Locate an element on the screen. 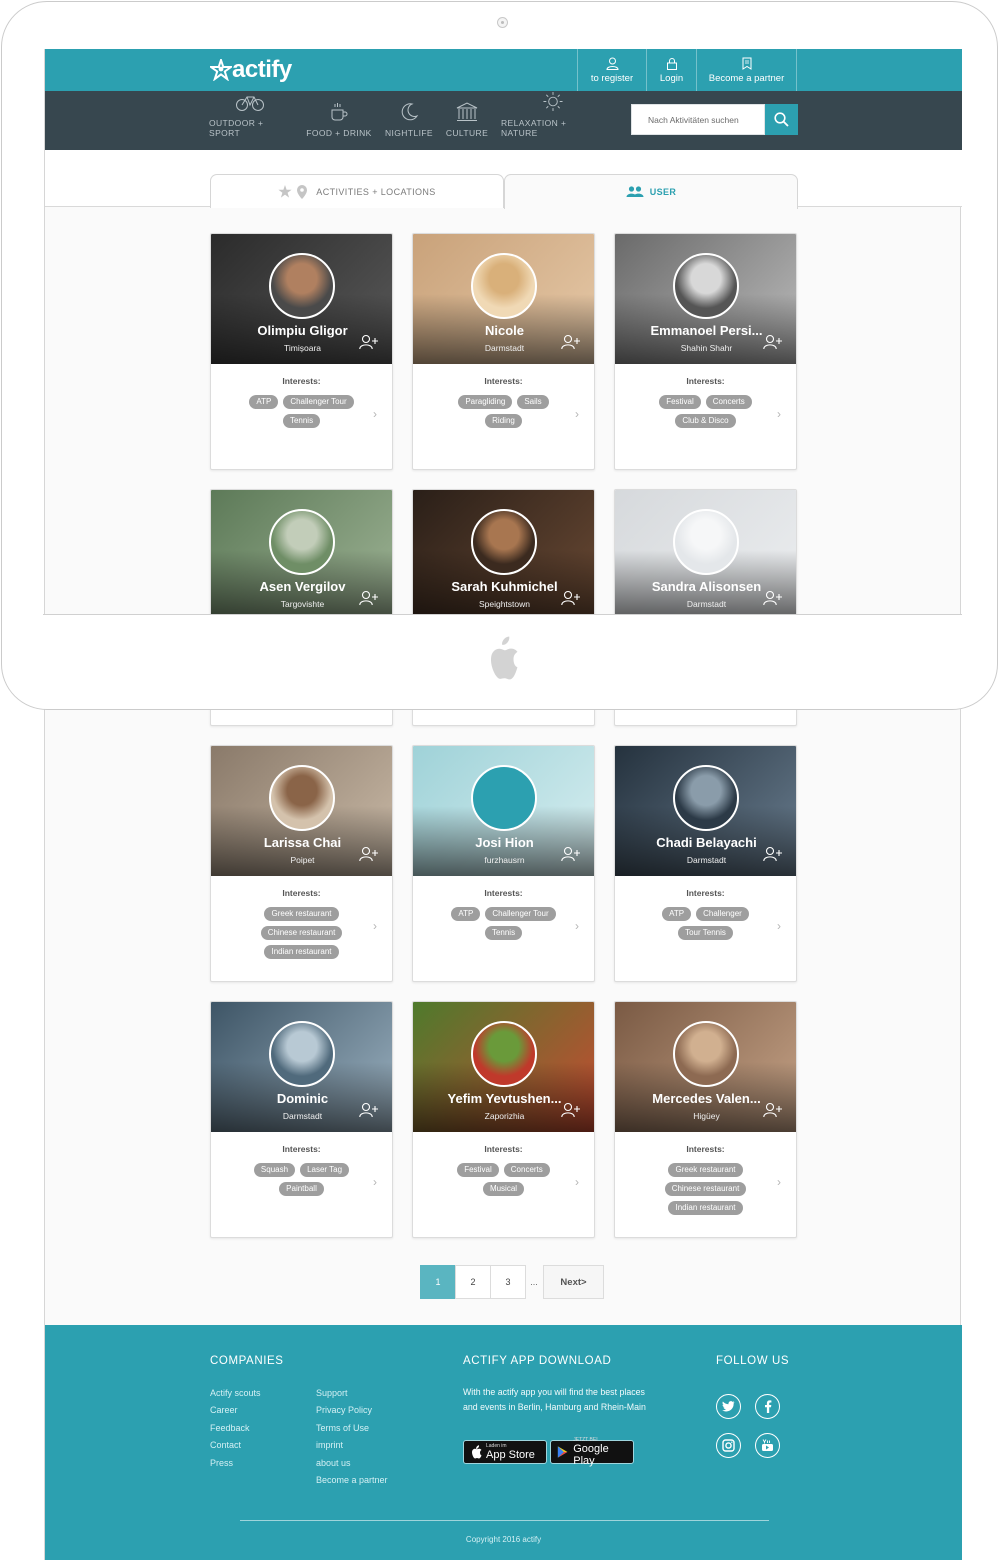 Image resolution: width=1000 pixels, height=1560 pixels. interest-tag: Concerts is located at coordinates (526, 1170).